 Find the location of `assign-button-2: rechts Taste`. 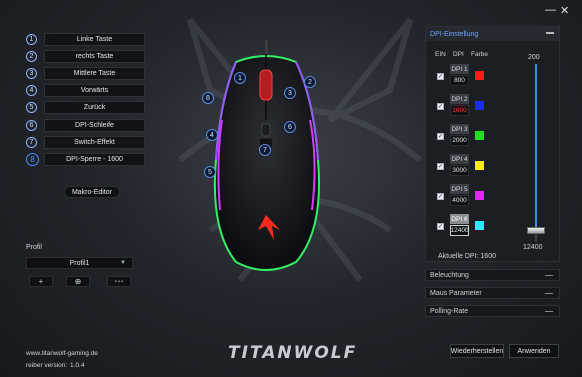

assign-button-2: rechts Taste is located at coordinates (94, 56).